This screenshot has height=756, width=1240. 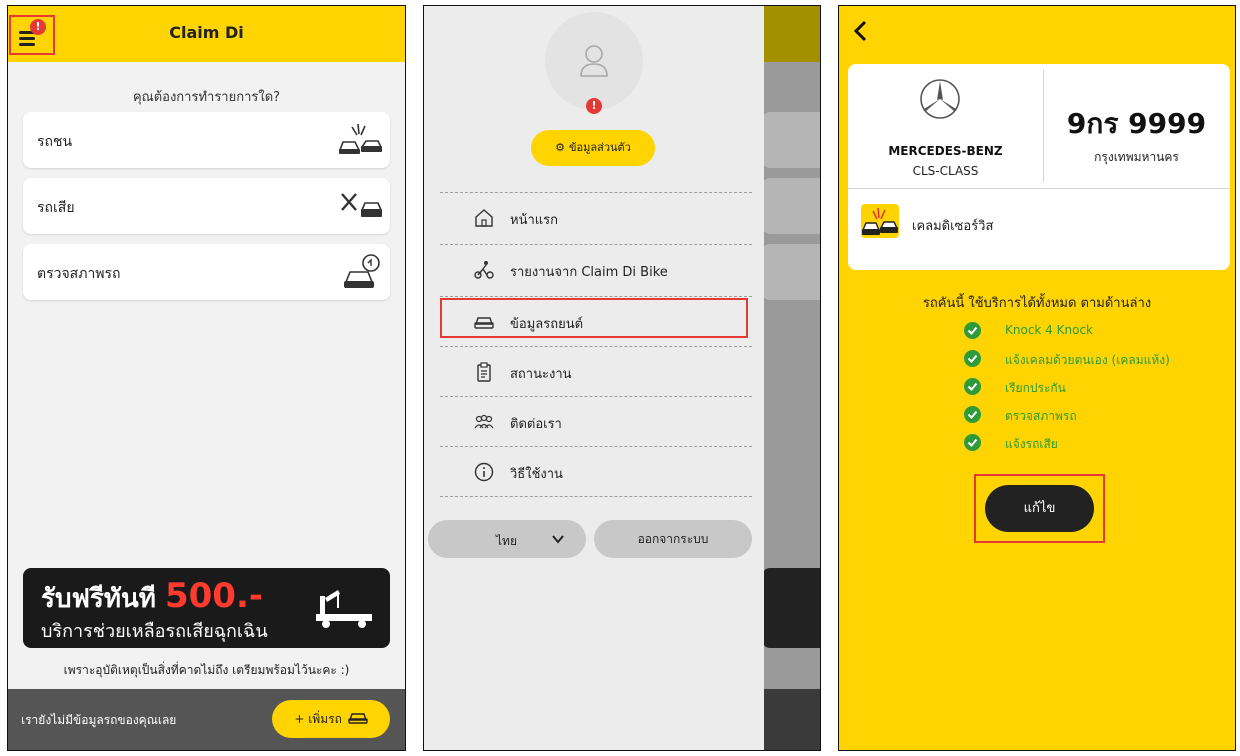 What do you see at coordinates (56, 208) in the screenshot?
I see `service-label: รถเสีย` at bounding box center [56, 208].